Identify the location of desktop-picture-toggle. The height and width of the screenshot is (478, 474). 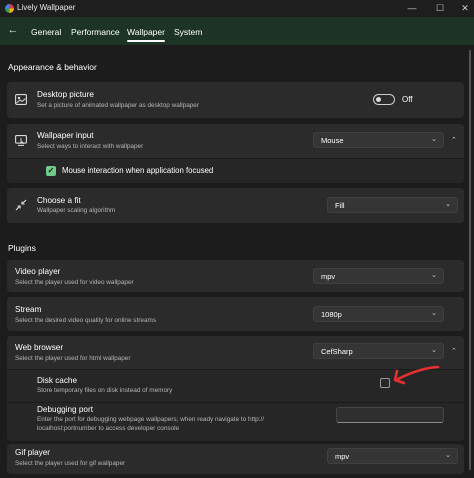
(384, 99).